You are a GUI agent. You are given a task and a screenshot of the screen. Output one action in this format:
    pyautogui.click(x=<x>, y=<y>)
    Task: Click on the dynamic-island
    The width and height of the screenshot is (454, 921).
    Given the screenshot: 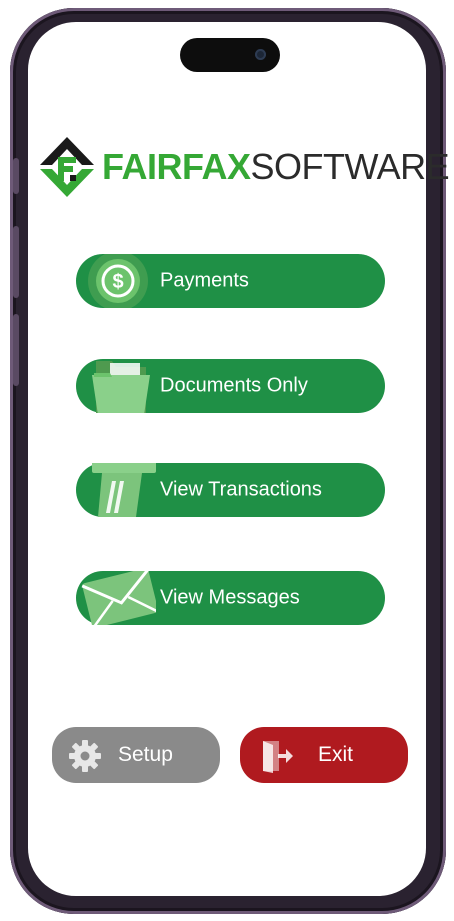 What is the action you would take?
    pyautogui.click(x=230, y=55)
    